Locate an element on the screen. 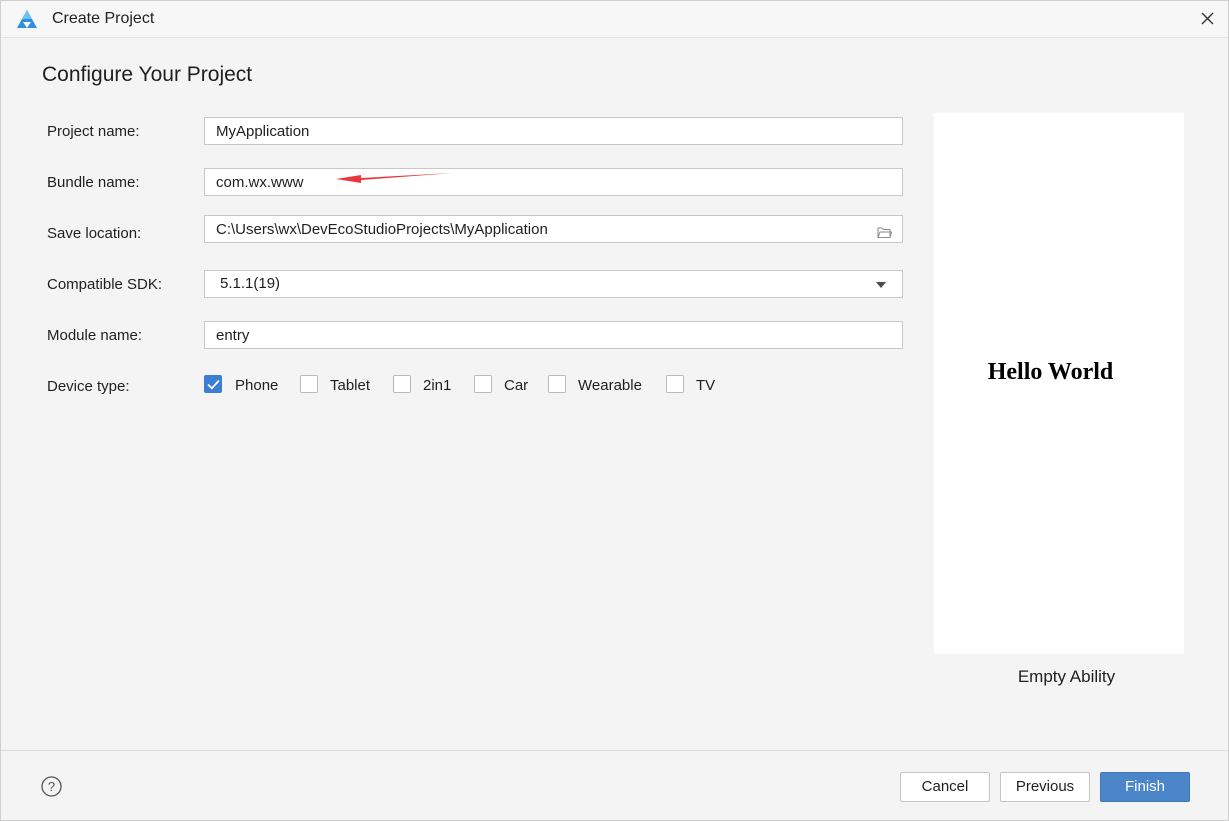  save-location-field is located at coordinates (553, 229).